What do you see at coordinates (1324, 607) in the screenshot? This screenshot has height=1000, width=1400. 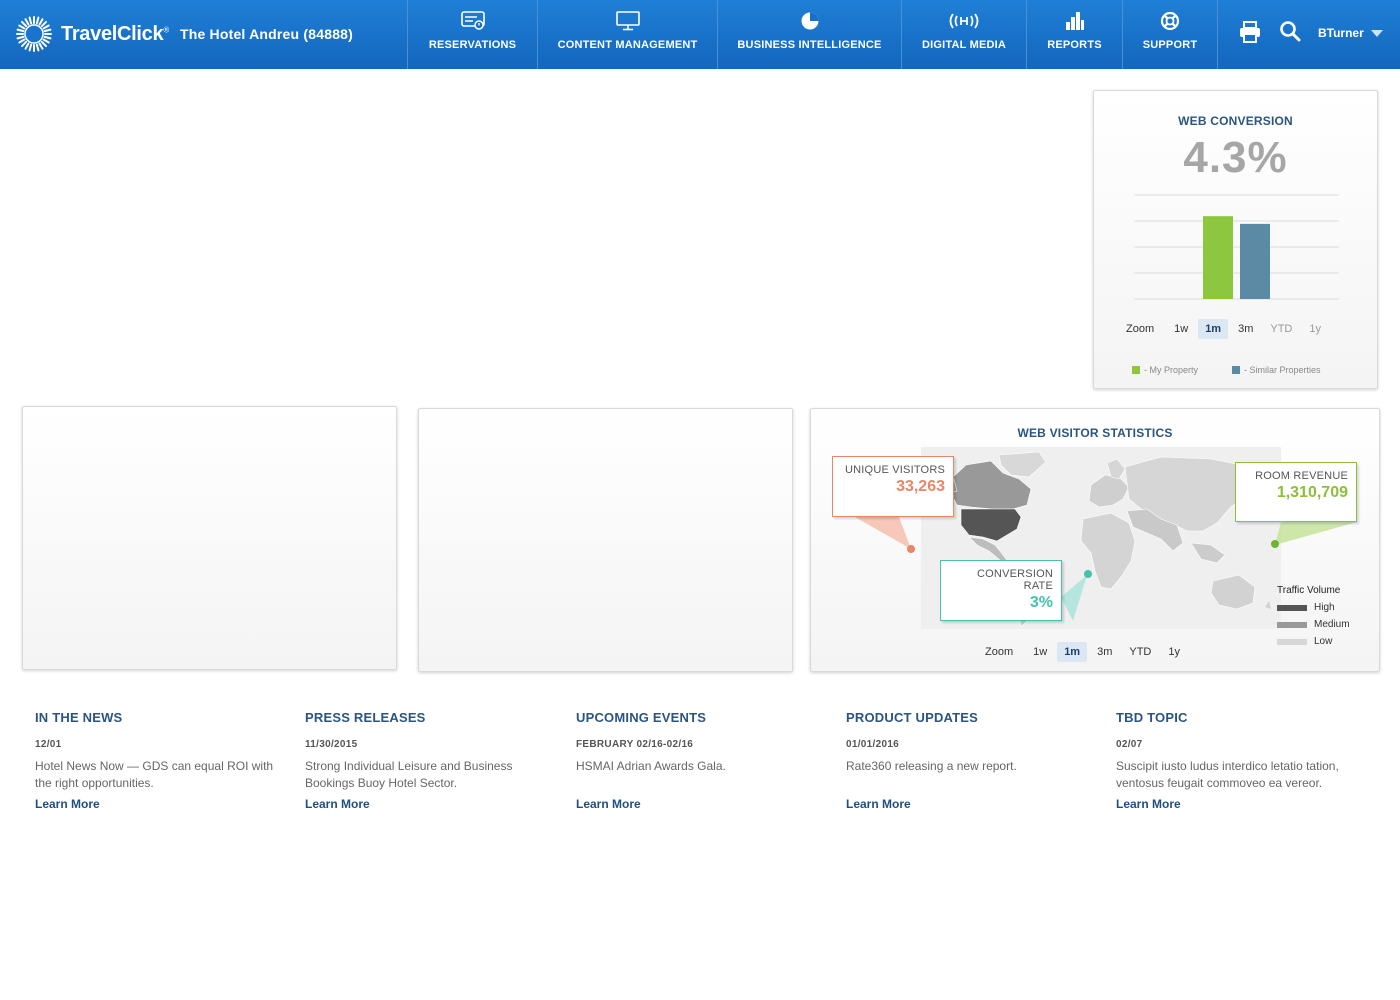 I see `traffic-level-high-label: High` at bounding box center [1324, 607].